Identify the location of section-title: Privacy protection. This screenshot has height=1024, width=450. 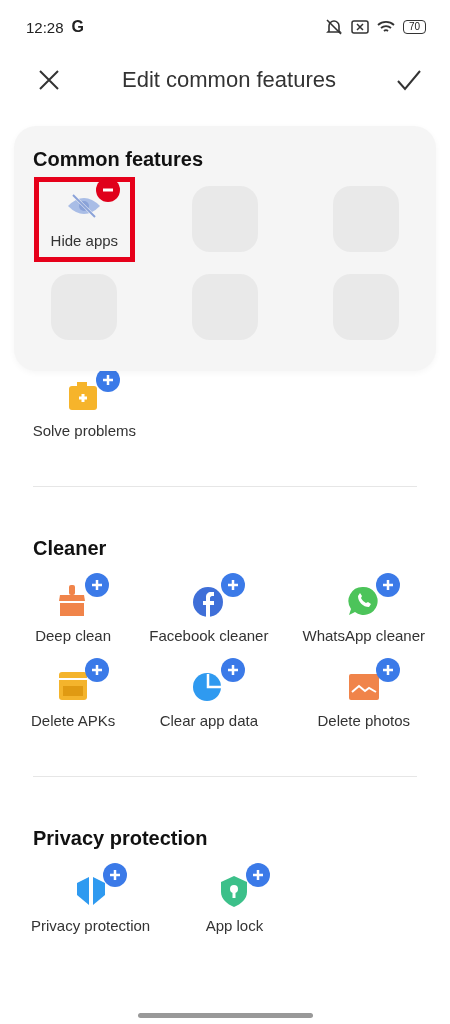
(120, 838).